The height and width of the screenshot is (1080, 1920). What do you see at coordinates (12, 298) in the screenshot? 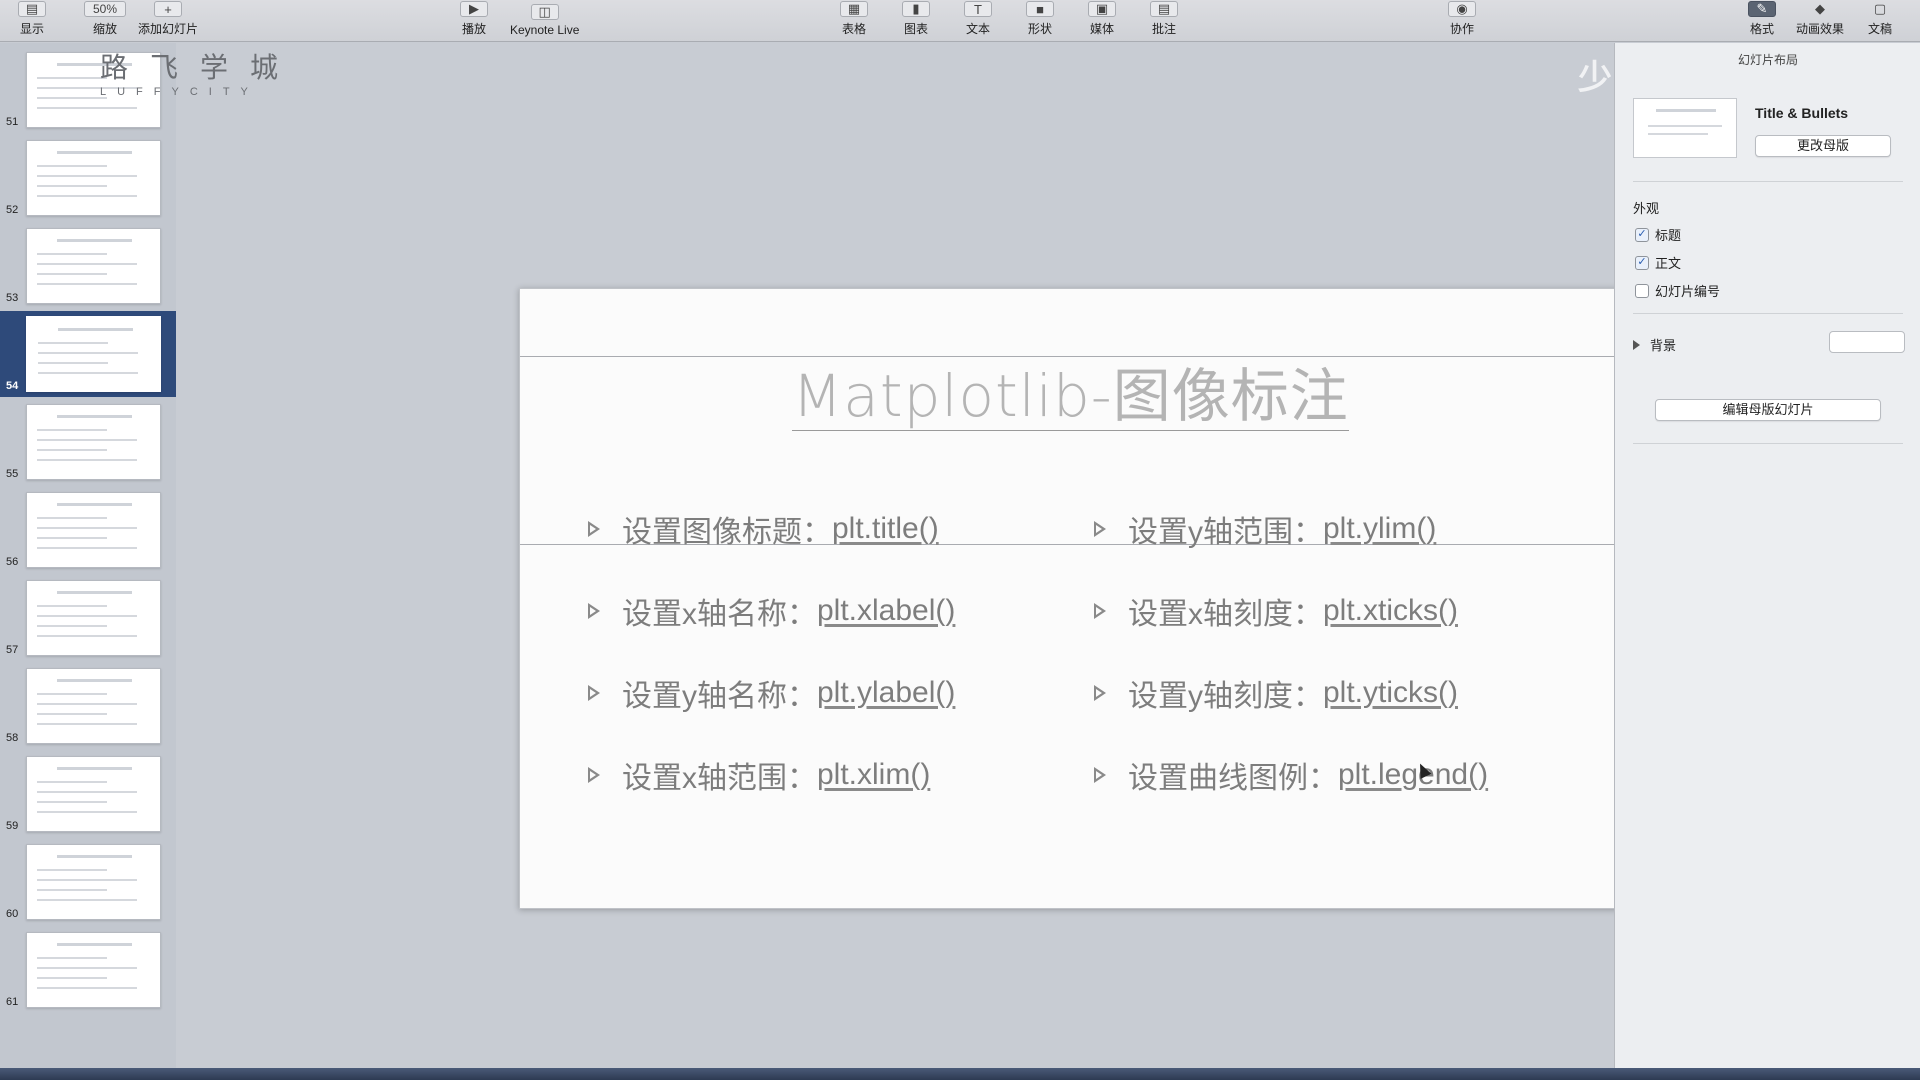
I see `slide-number: 53` at bounding box center [12, 298].